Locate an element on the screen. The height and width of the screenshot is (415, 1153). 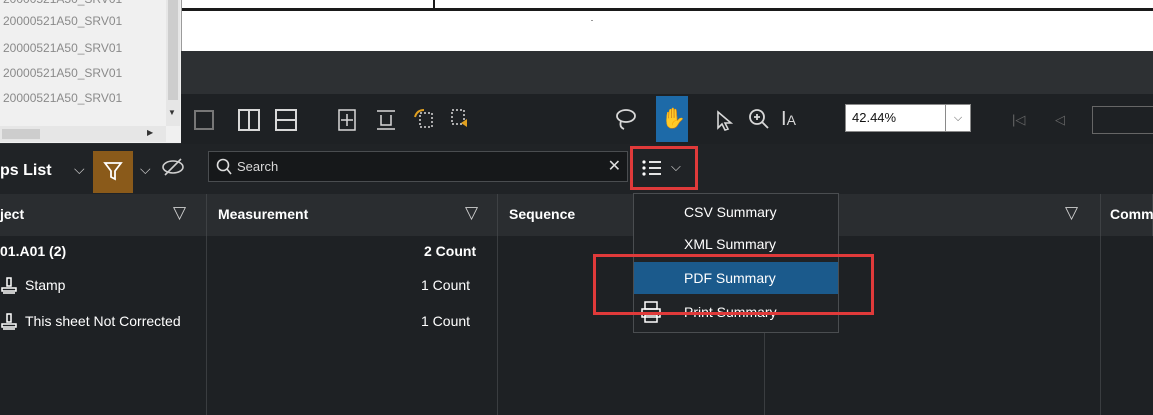
text-select-icon: IA is located at coordinates (788, 119).